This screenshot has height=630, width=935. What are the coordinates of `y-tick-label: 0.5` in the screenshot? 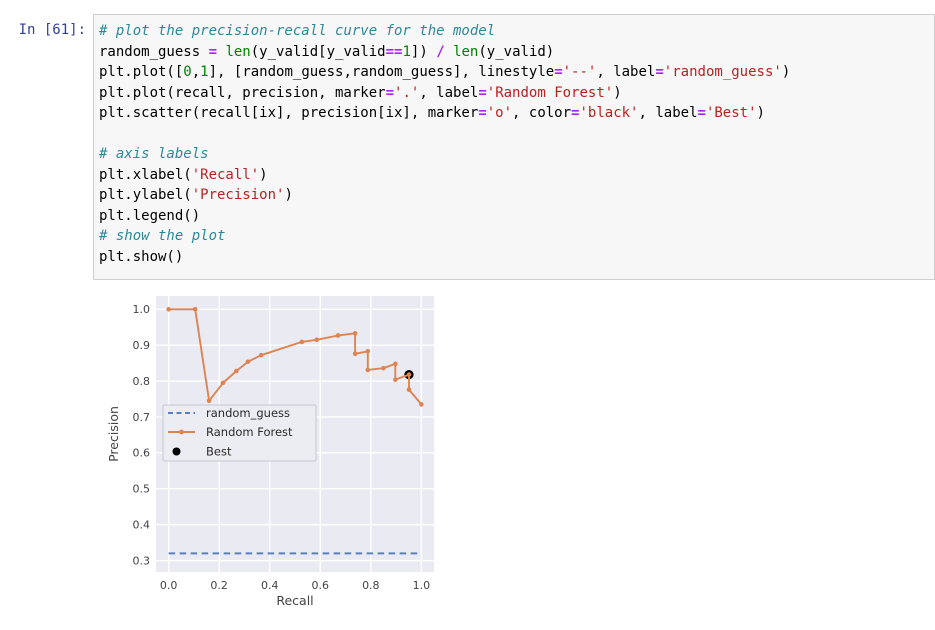 It's located at (142, 489).